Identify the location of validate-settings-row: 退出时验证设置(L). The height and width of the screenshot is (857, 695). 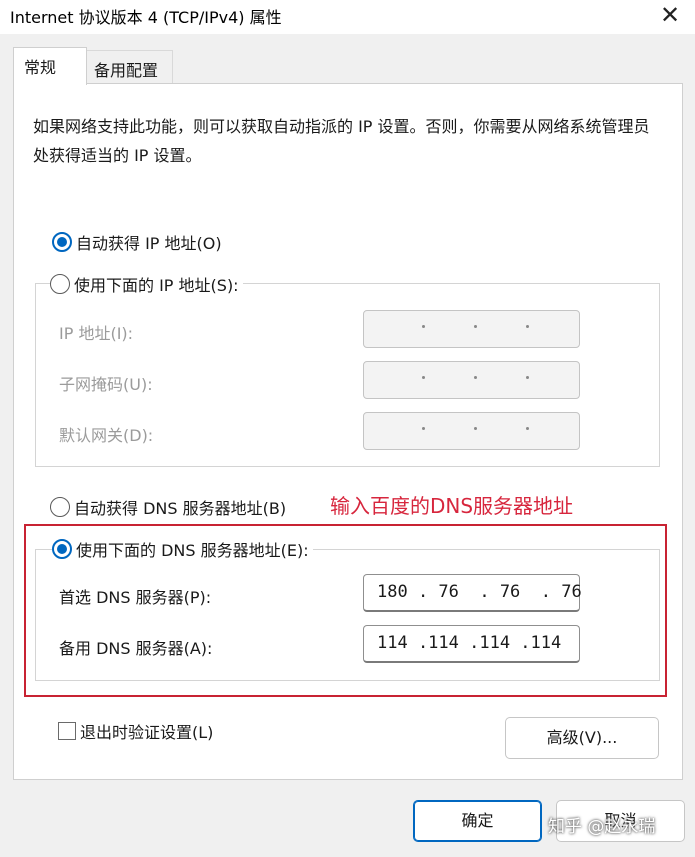
(135, 731).